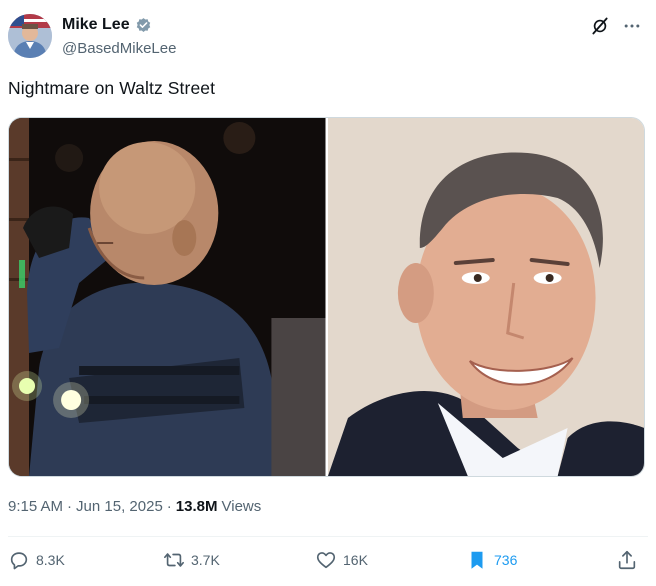 This screenshot has height=586, width=656. I want to click on action-bar: 8.3K 3.7K 16K 736, so click(328, 563).